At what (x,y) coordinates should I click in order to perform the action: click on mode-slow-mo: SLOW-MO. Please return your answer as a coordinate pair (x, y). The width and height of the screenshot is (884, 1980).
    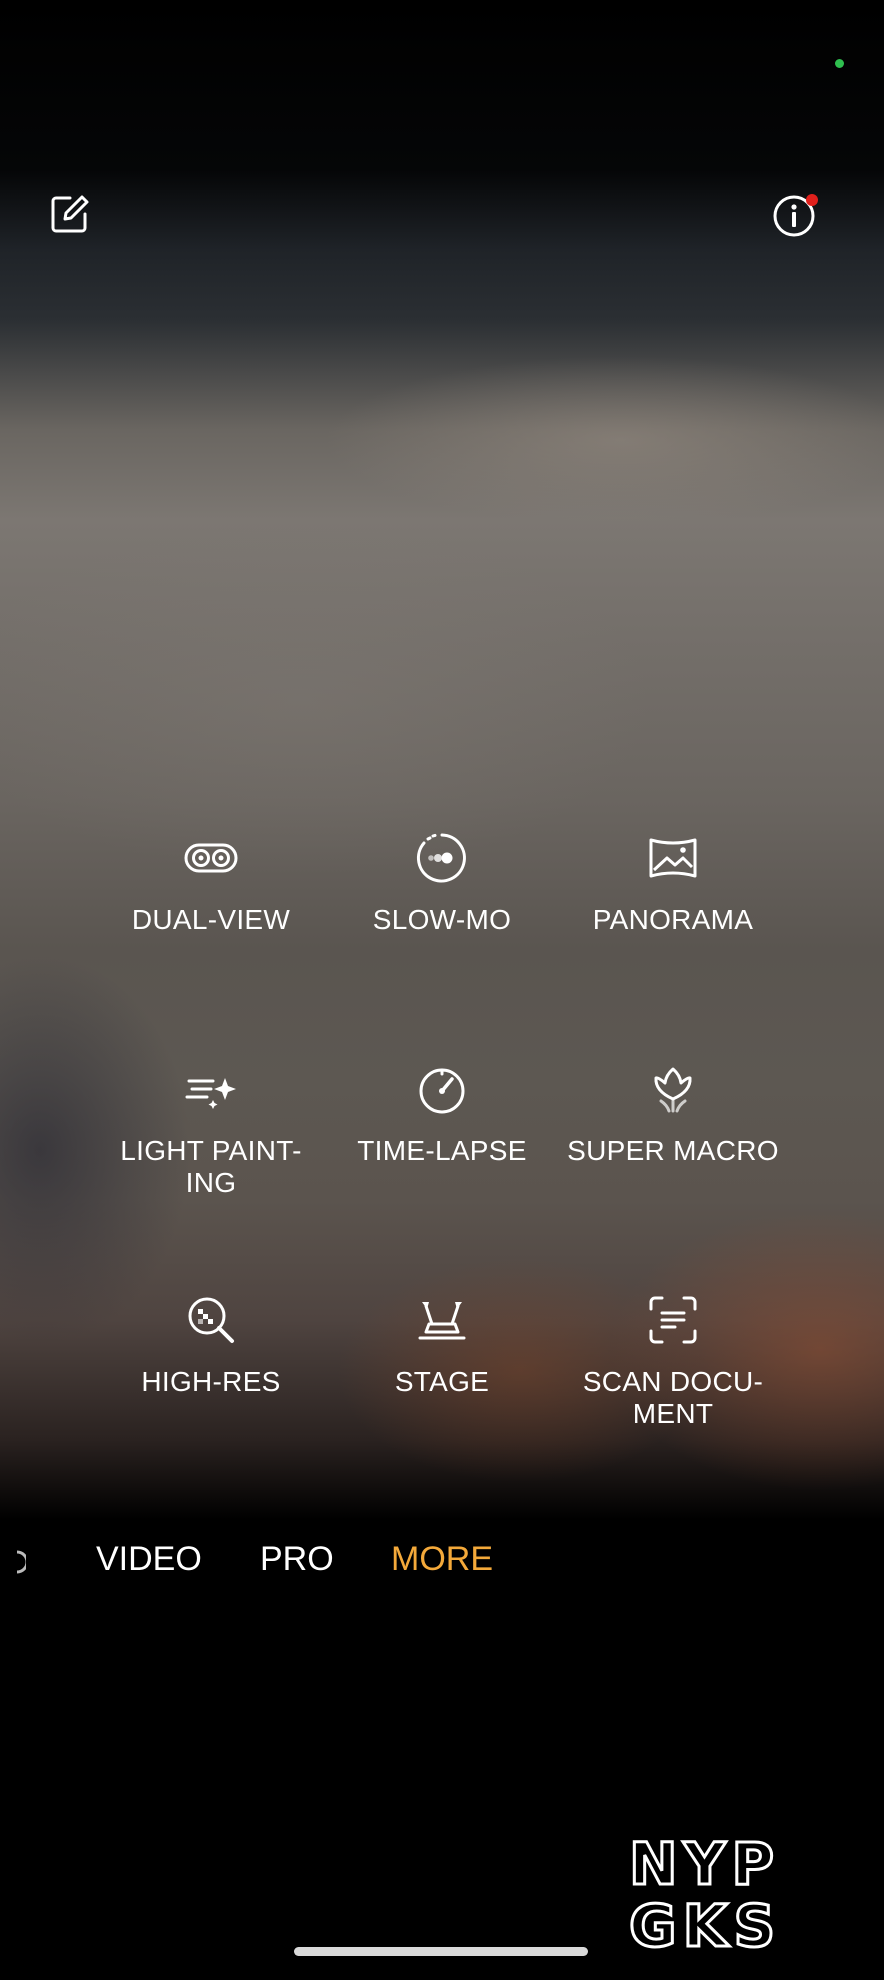
    Looking at the image, I should click on (442, 883).